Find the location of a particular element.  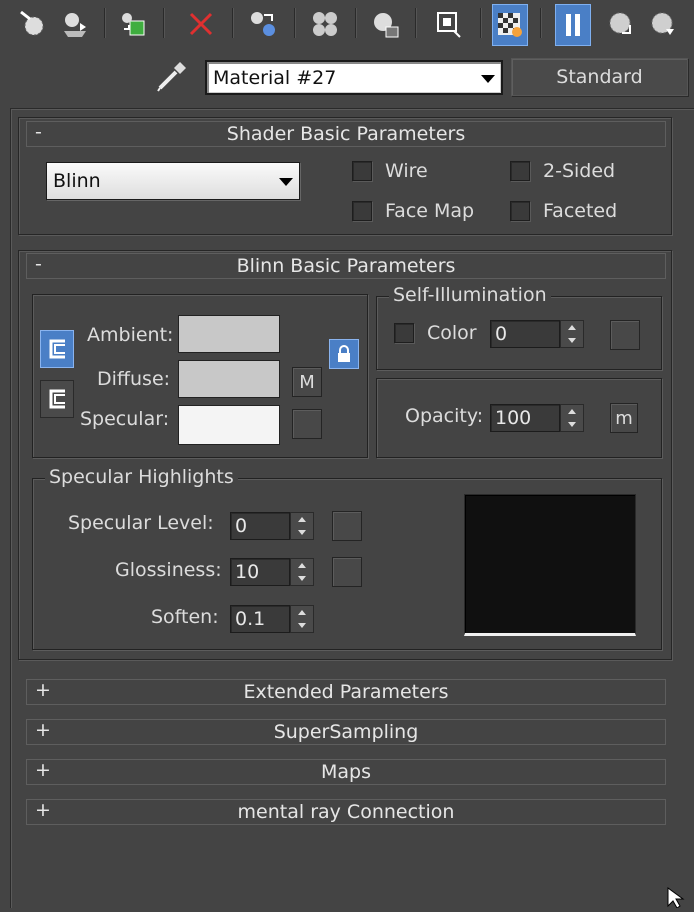

opacity-spinner: 100 is located at coordinates (537, 418).